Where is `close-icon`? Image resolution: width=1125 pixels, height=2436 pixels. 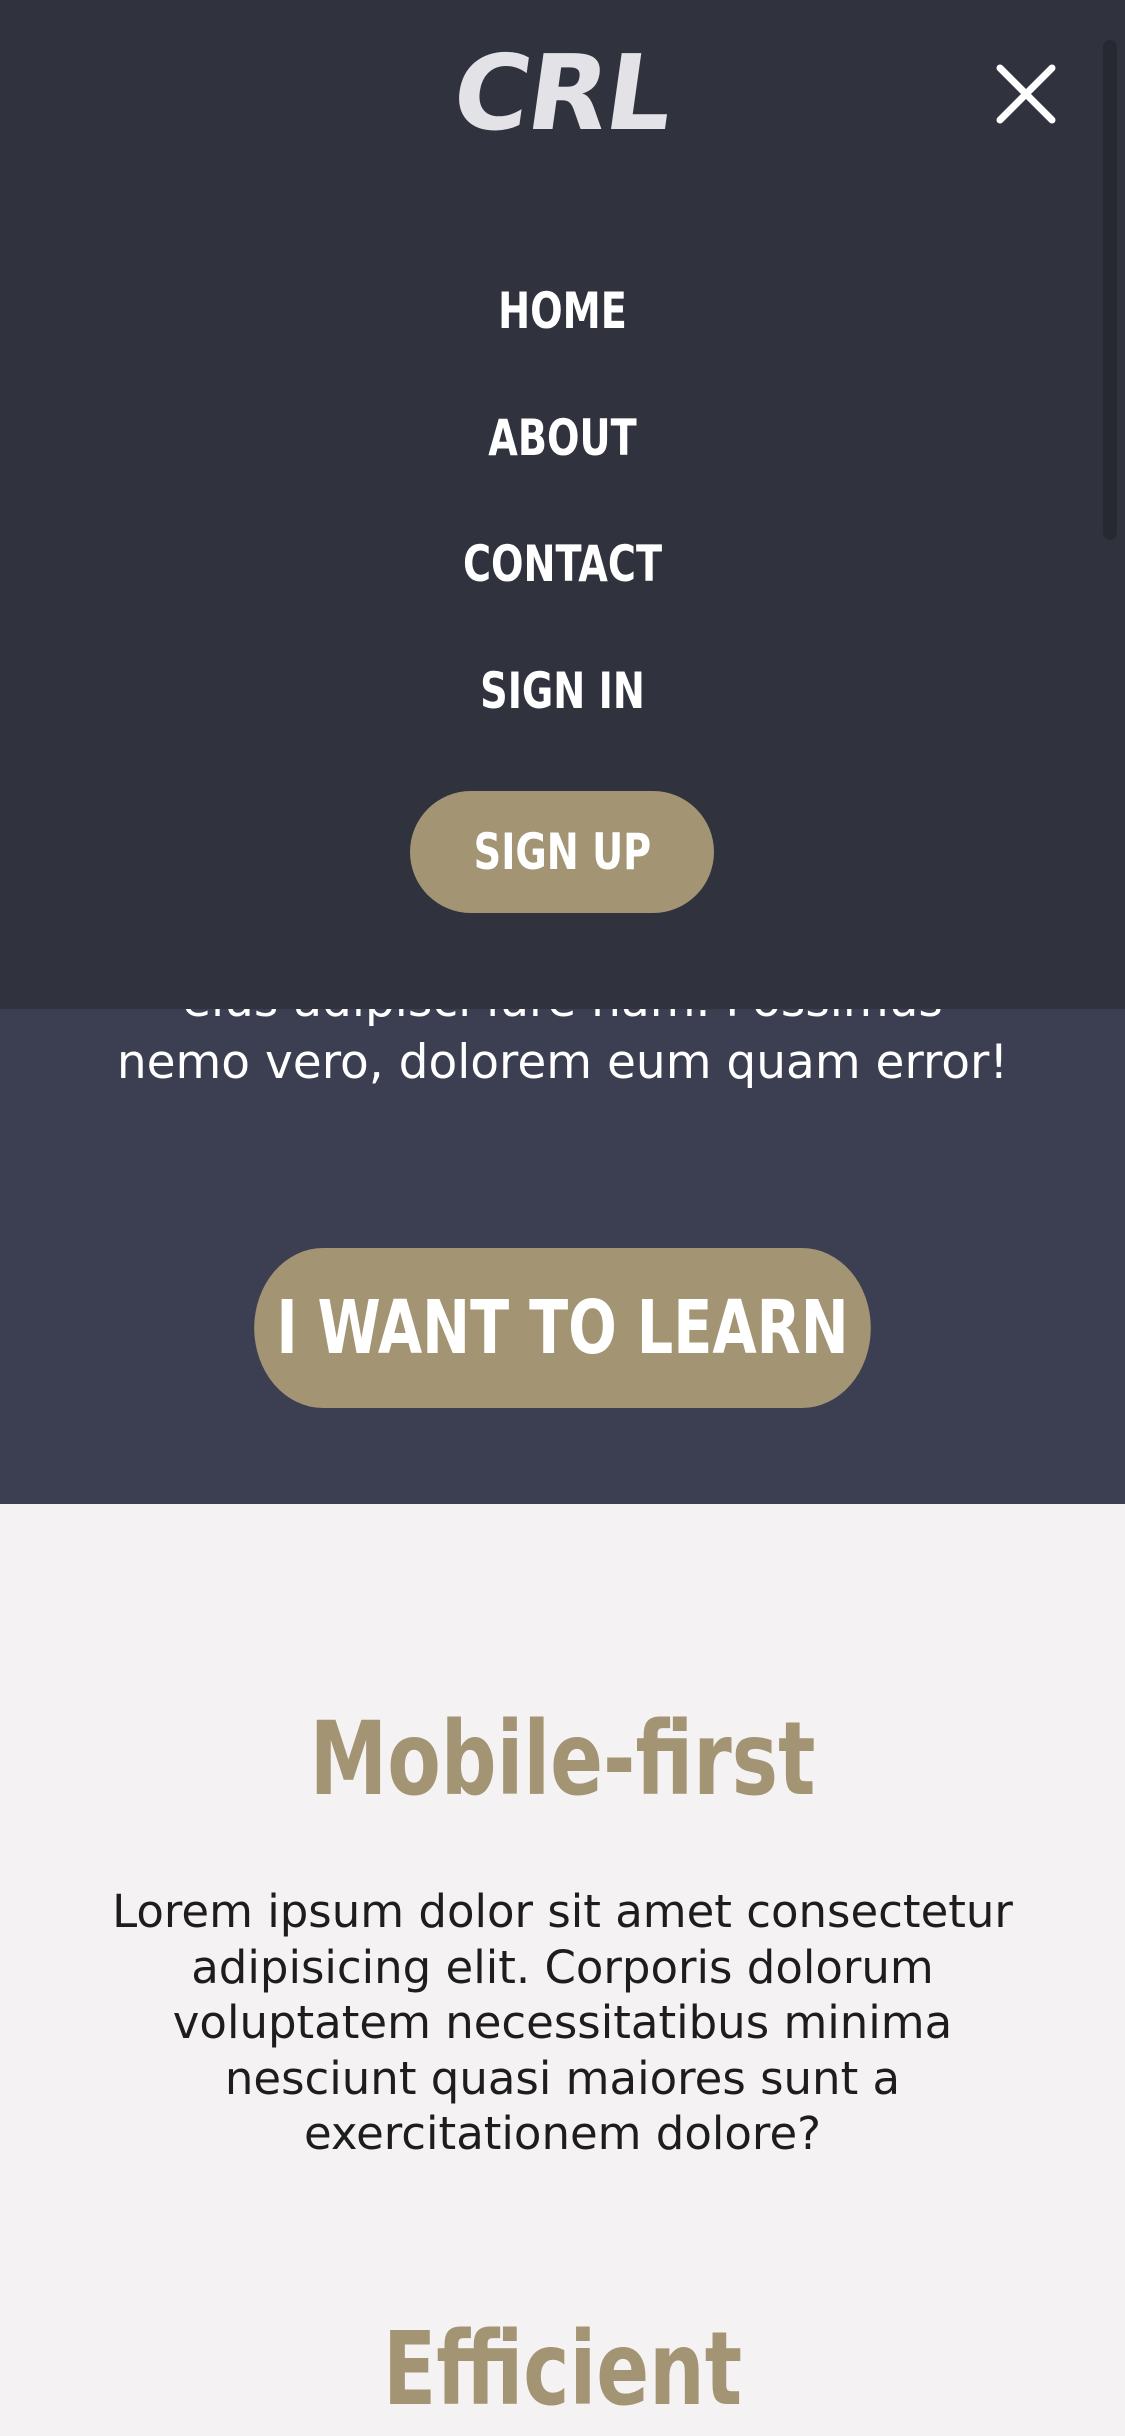 close-icon is located at coordinates (1026, 94).